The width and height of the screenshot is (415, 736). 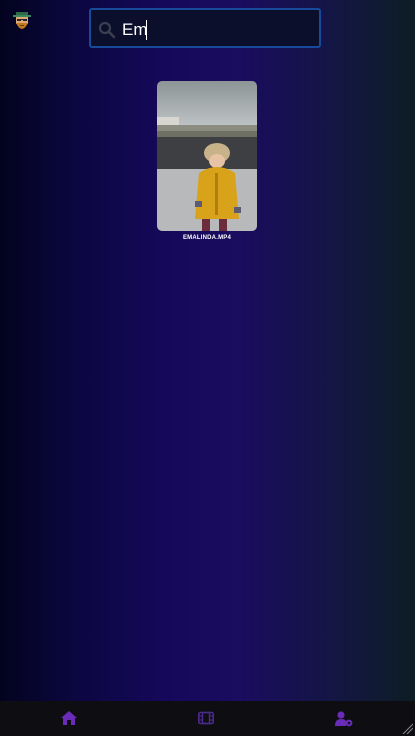 I want to click on child-in-yellow-coat-thumbnail, so click(x=207, y=156).